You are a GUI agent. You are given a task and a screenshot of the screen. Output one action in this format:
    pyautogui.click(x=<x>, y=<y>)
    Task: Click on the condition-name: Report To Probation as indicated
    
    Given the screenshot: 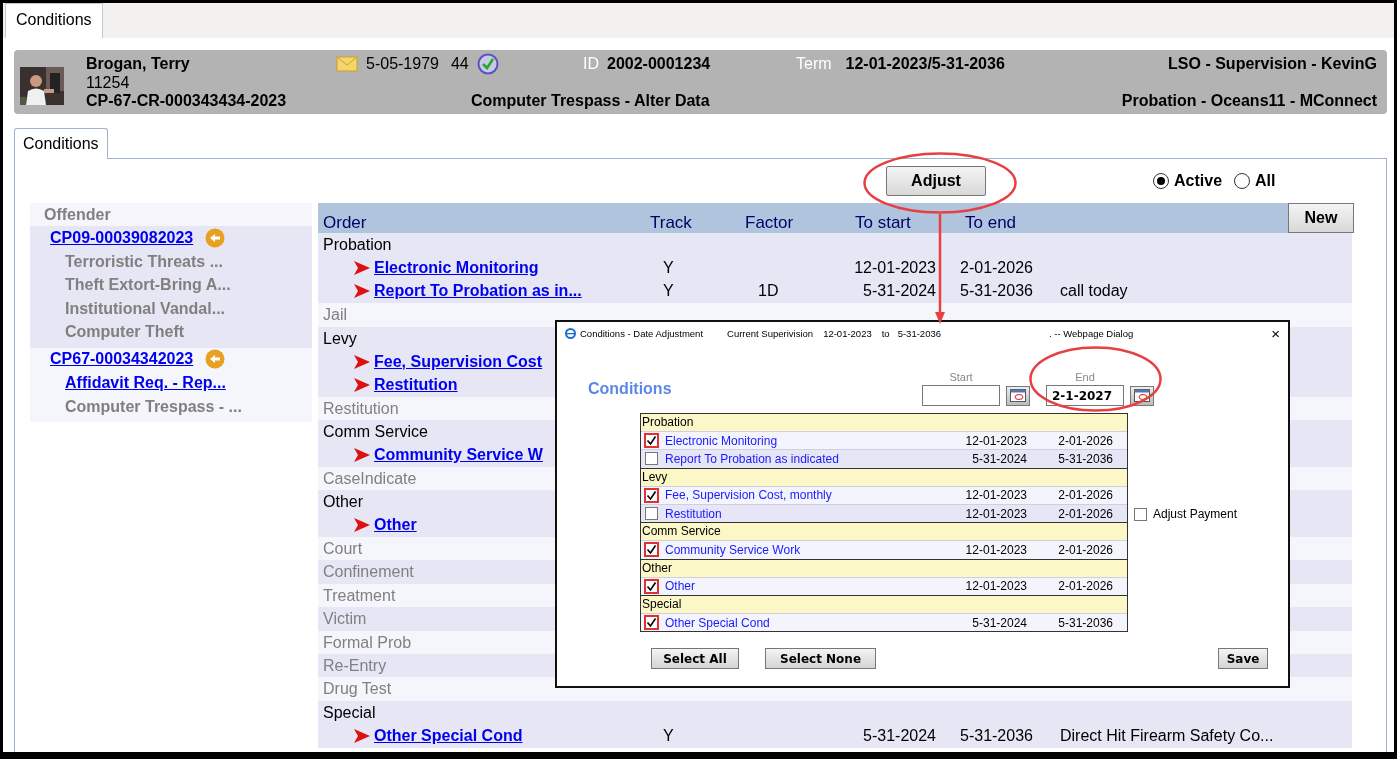 What is the action you would take?
    pyautogui.click(x=752, y=458)
    